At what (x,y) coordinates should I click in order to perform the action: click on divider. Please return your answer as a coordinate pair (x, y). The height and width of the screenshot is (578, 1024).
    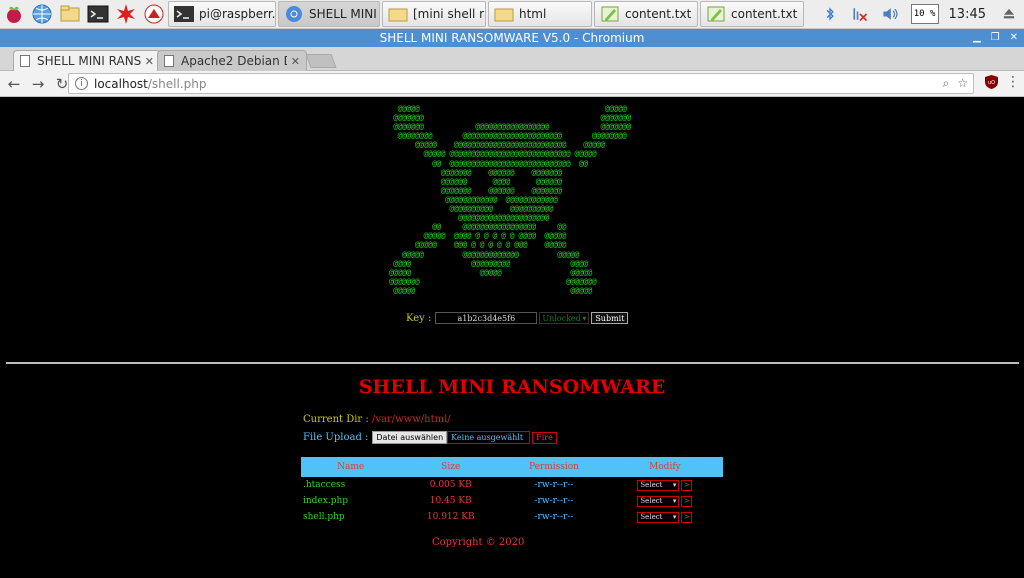
    Looking at the image, I should click on (512, 363).